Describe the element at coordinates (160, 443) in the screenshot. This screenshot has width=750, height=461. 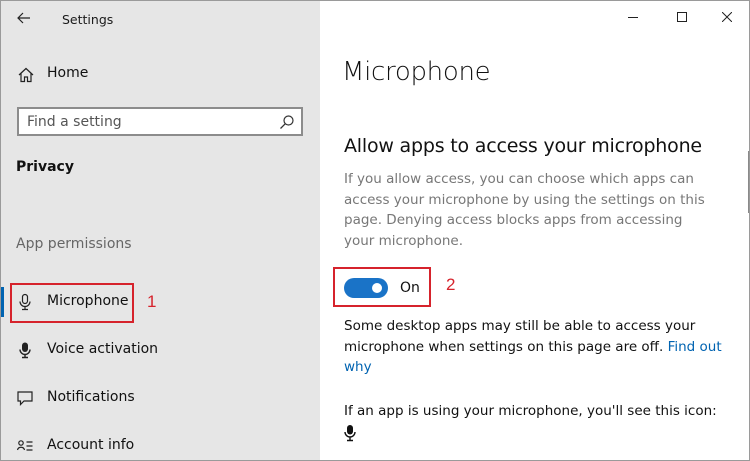
I see `sidebar-item-account-info: Account info` at that location.